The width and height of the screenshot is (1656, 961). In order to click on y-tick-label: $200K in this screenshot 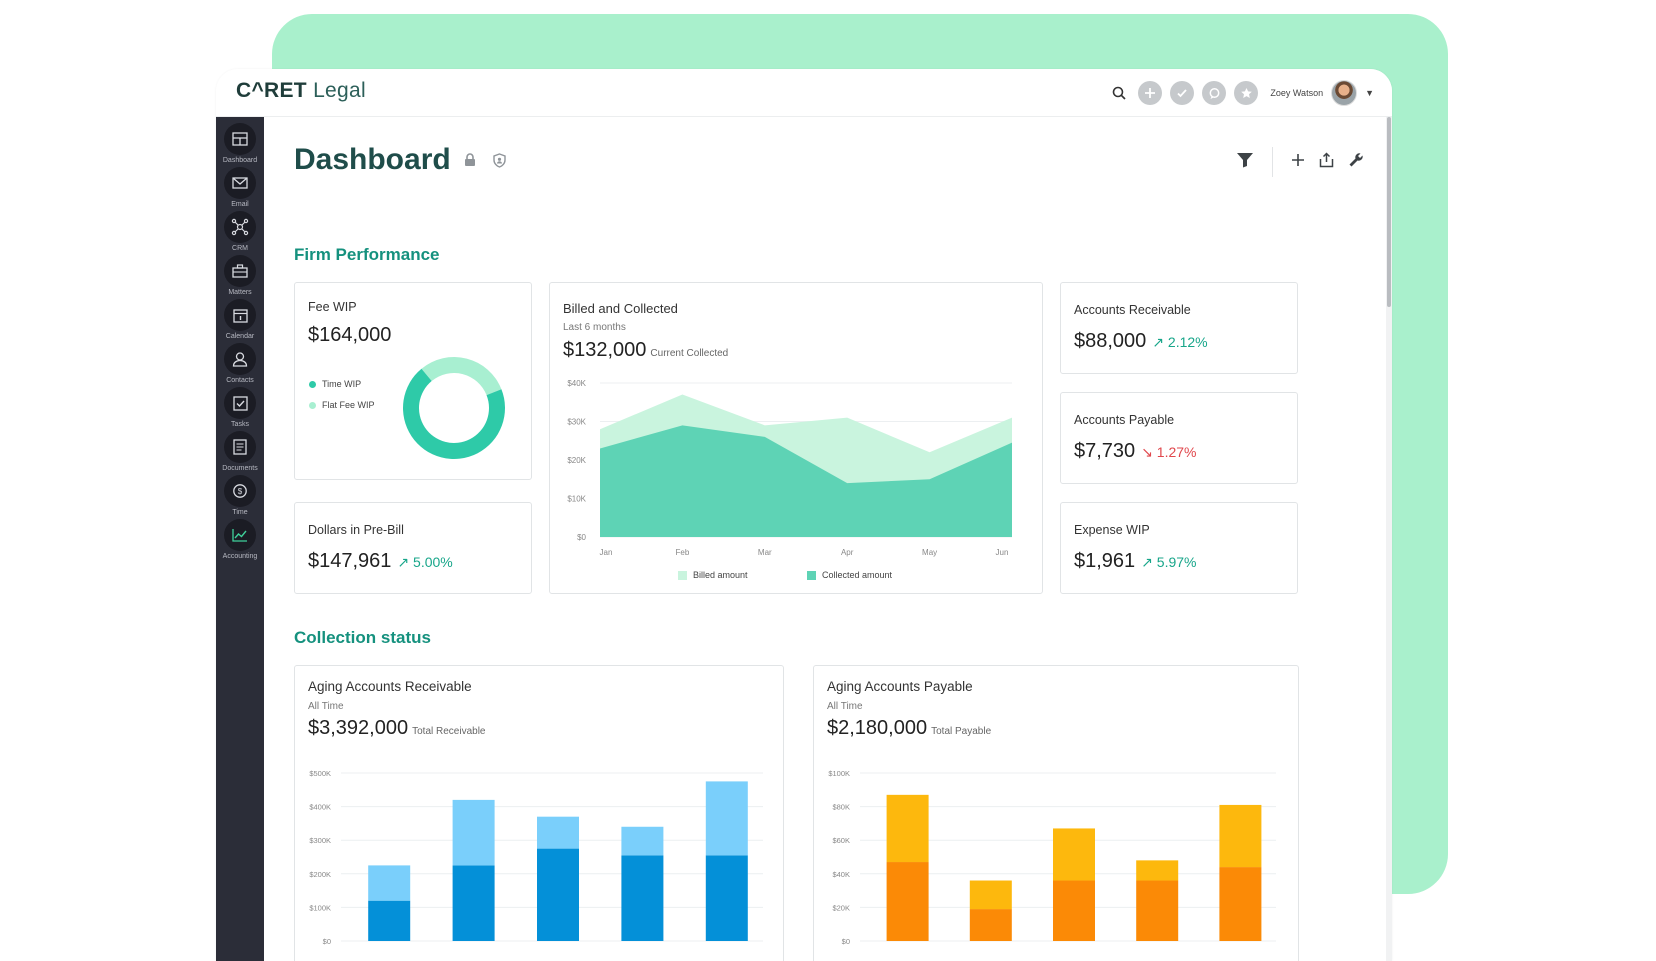, I will do `click(320, 874)`.